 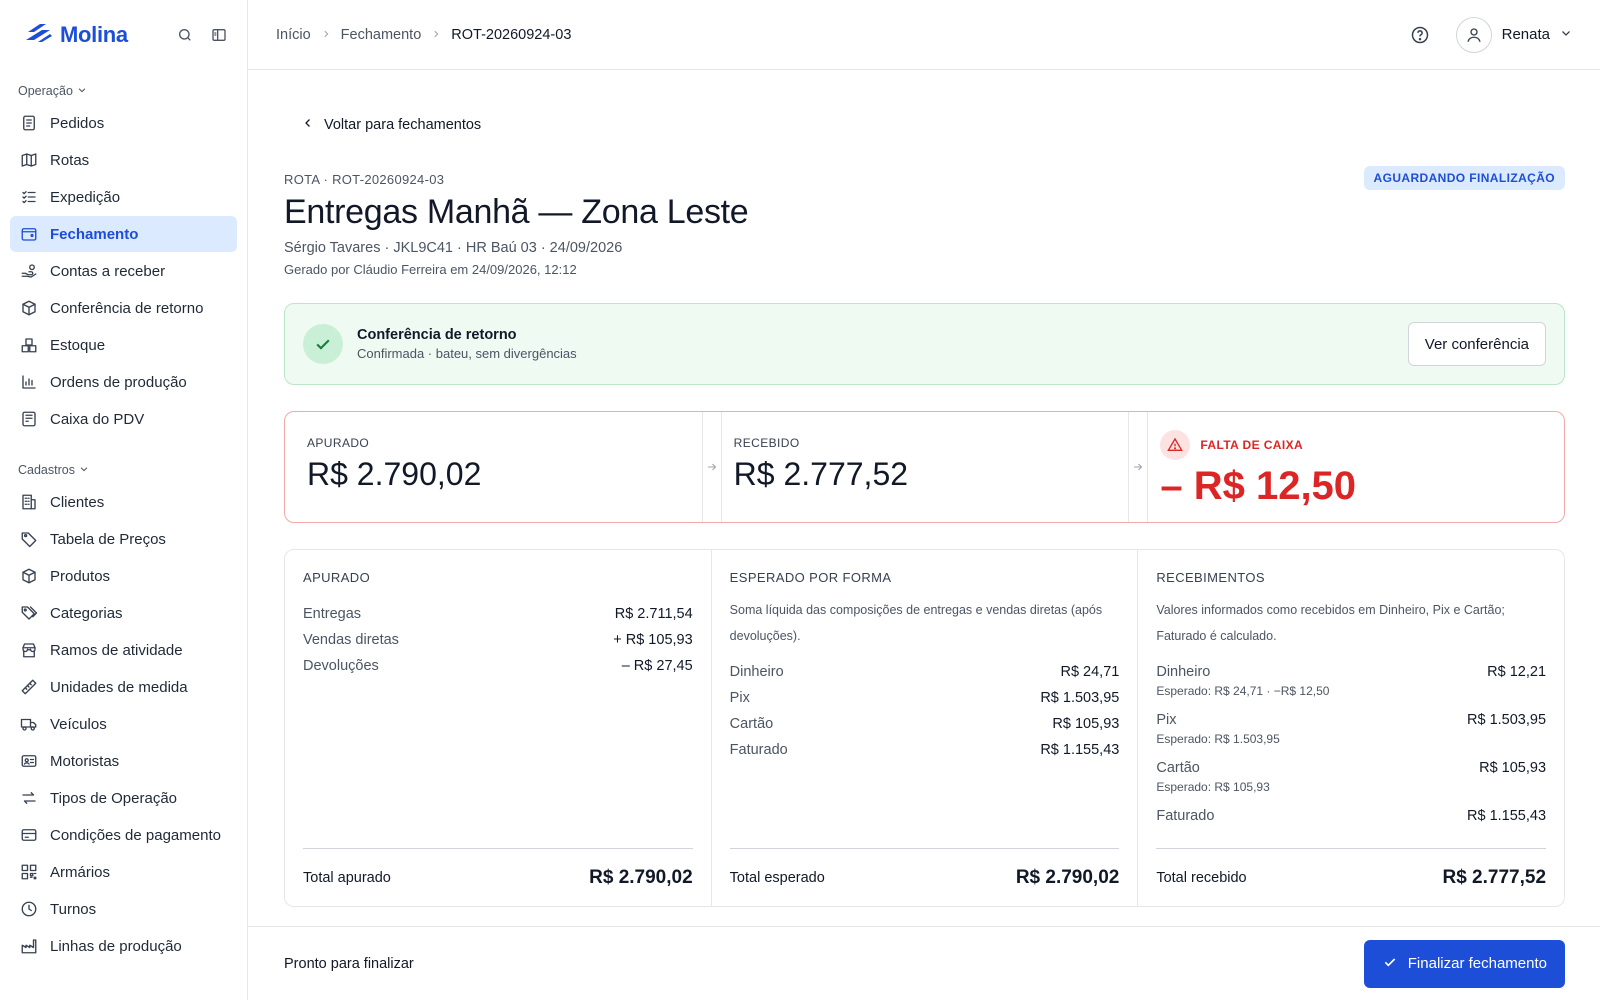 I want to click on sidebar-item-veiculos: Veículos, so click(x=123, y=724).